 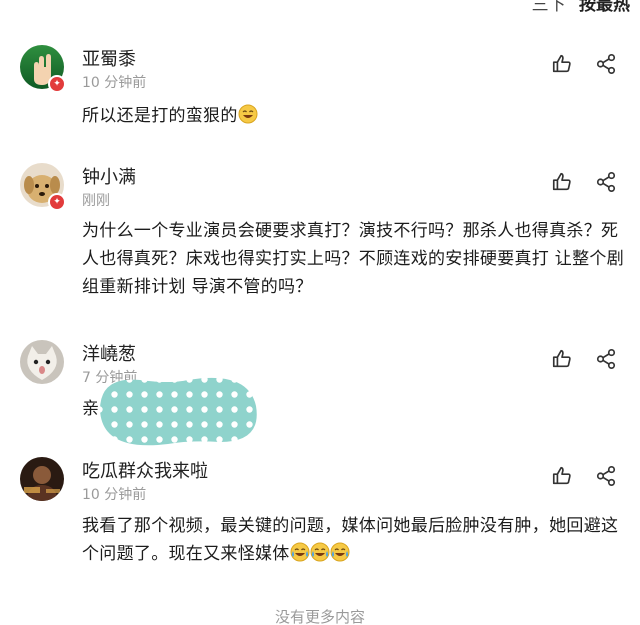 What do you see at coordinates (160, 116) in the screenshot?
I see `comment-text-content: 所以还是打的蛮狠的` at bounding box center [160, 116].